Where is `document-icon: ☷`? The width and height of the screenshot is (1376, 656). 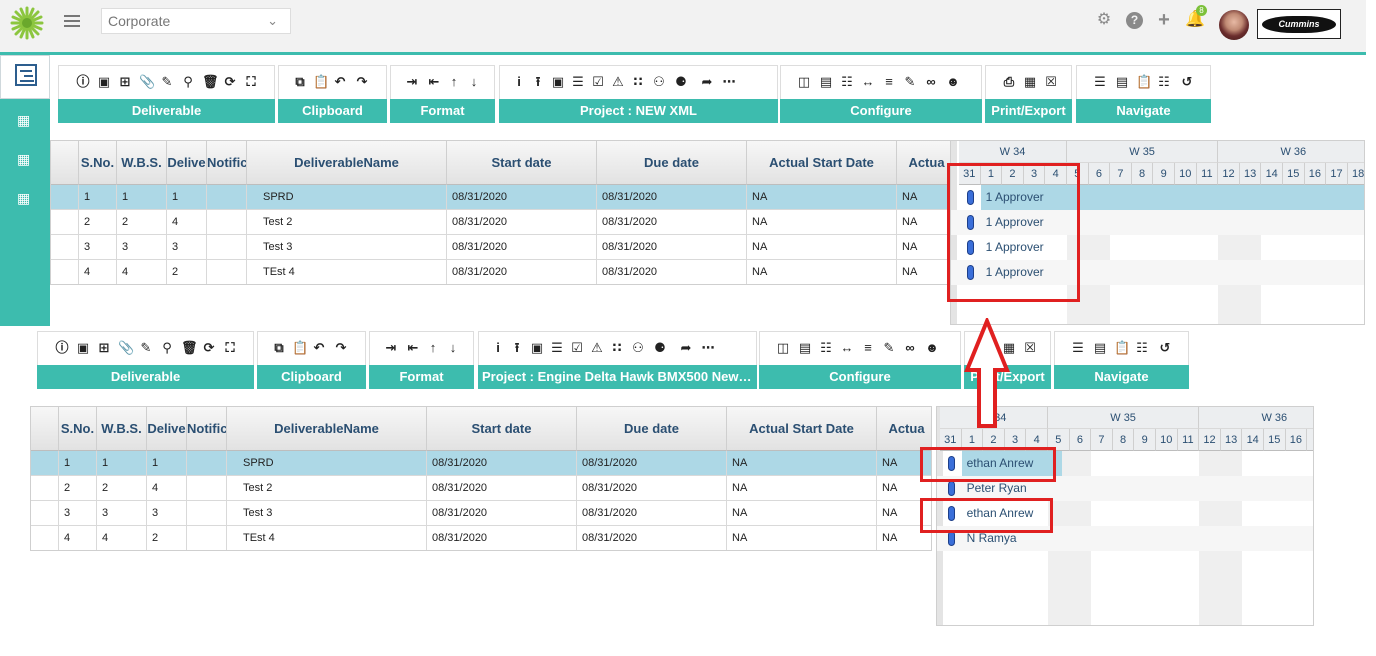
document-icon: ☷ is located at coordinates (826, 348).